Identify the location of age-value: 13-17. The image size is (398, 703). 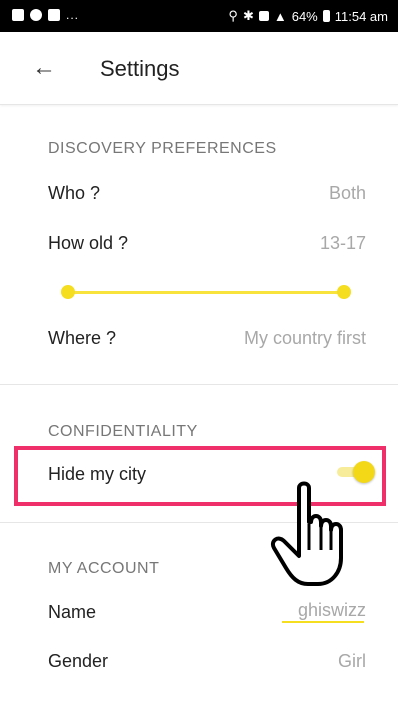
(343, 243).